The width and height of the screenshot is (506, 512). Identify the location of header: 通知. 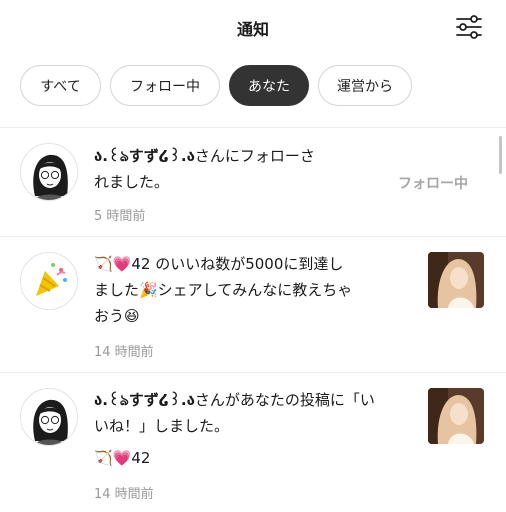
(253, 28).